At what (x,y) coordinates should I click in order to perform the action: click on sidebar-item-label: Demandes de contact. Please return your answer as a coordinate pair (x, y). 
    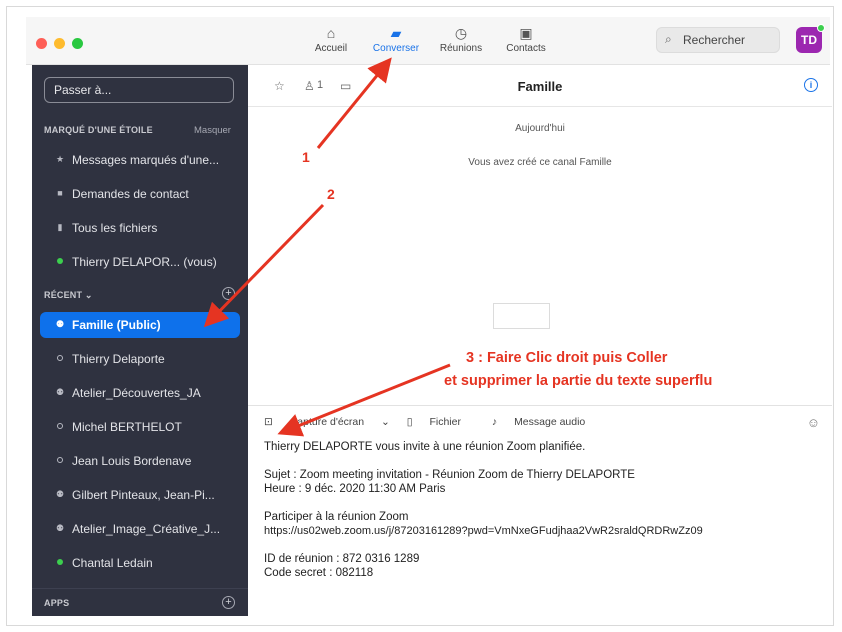
    Looking at the image, I should click on (130, 194).